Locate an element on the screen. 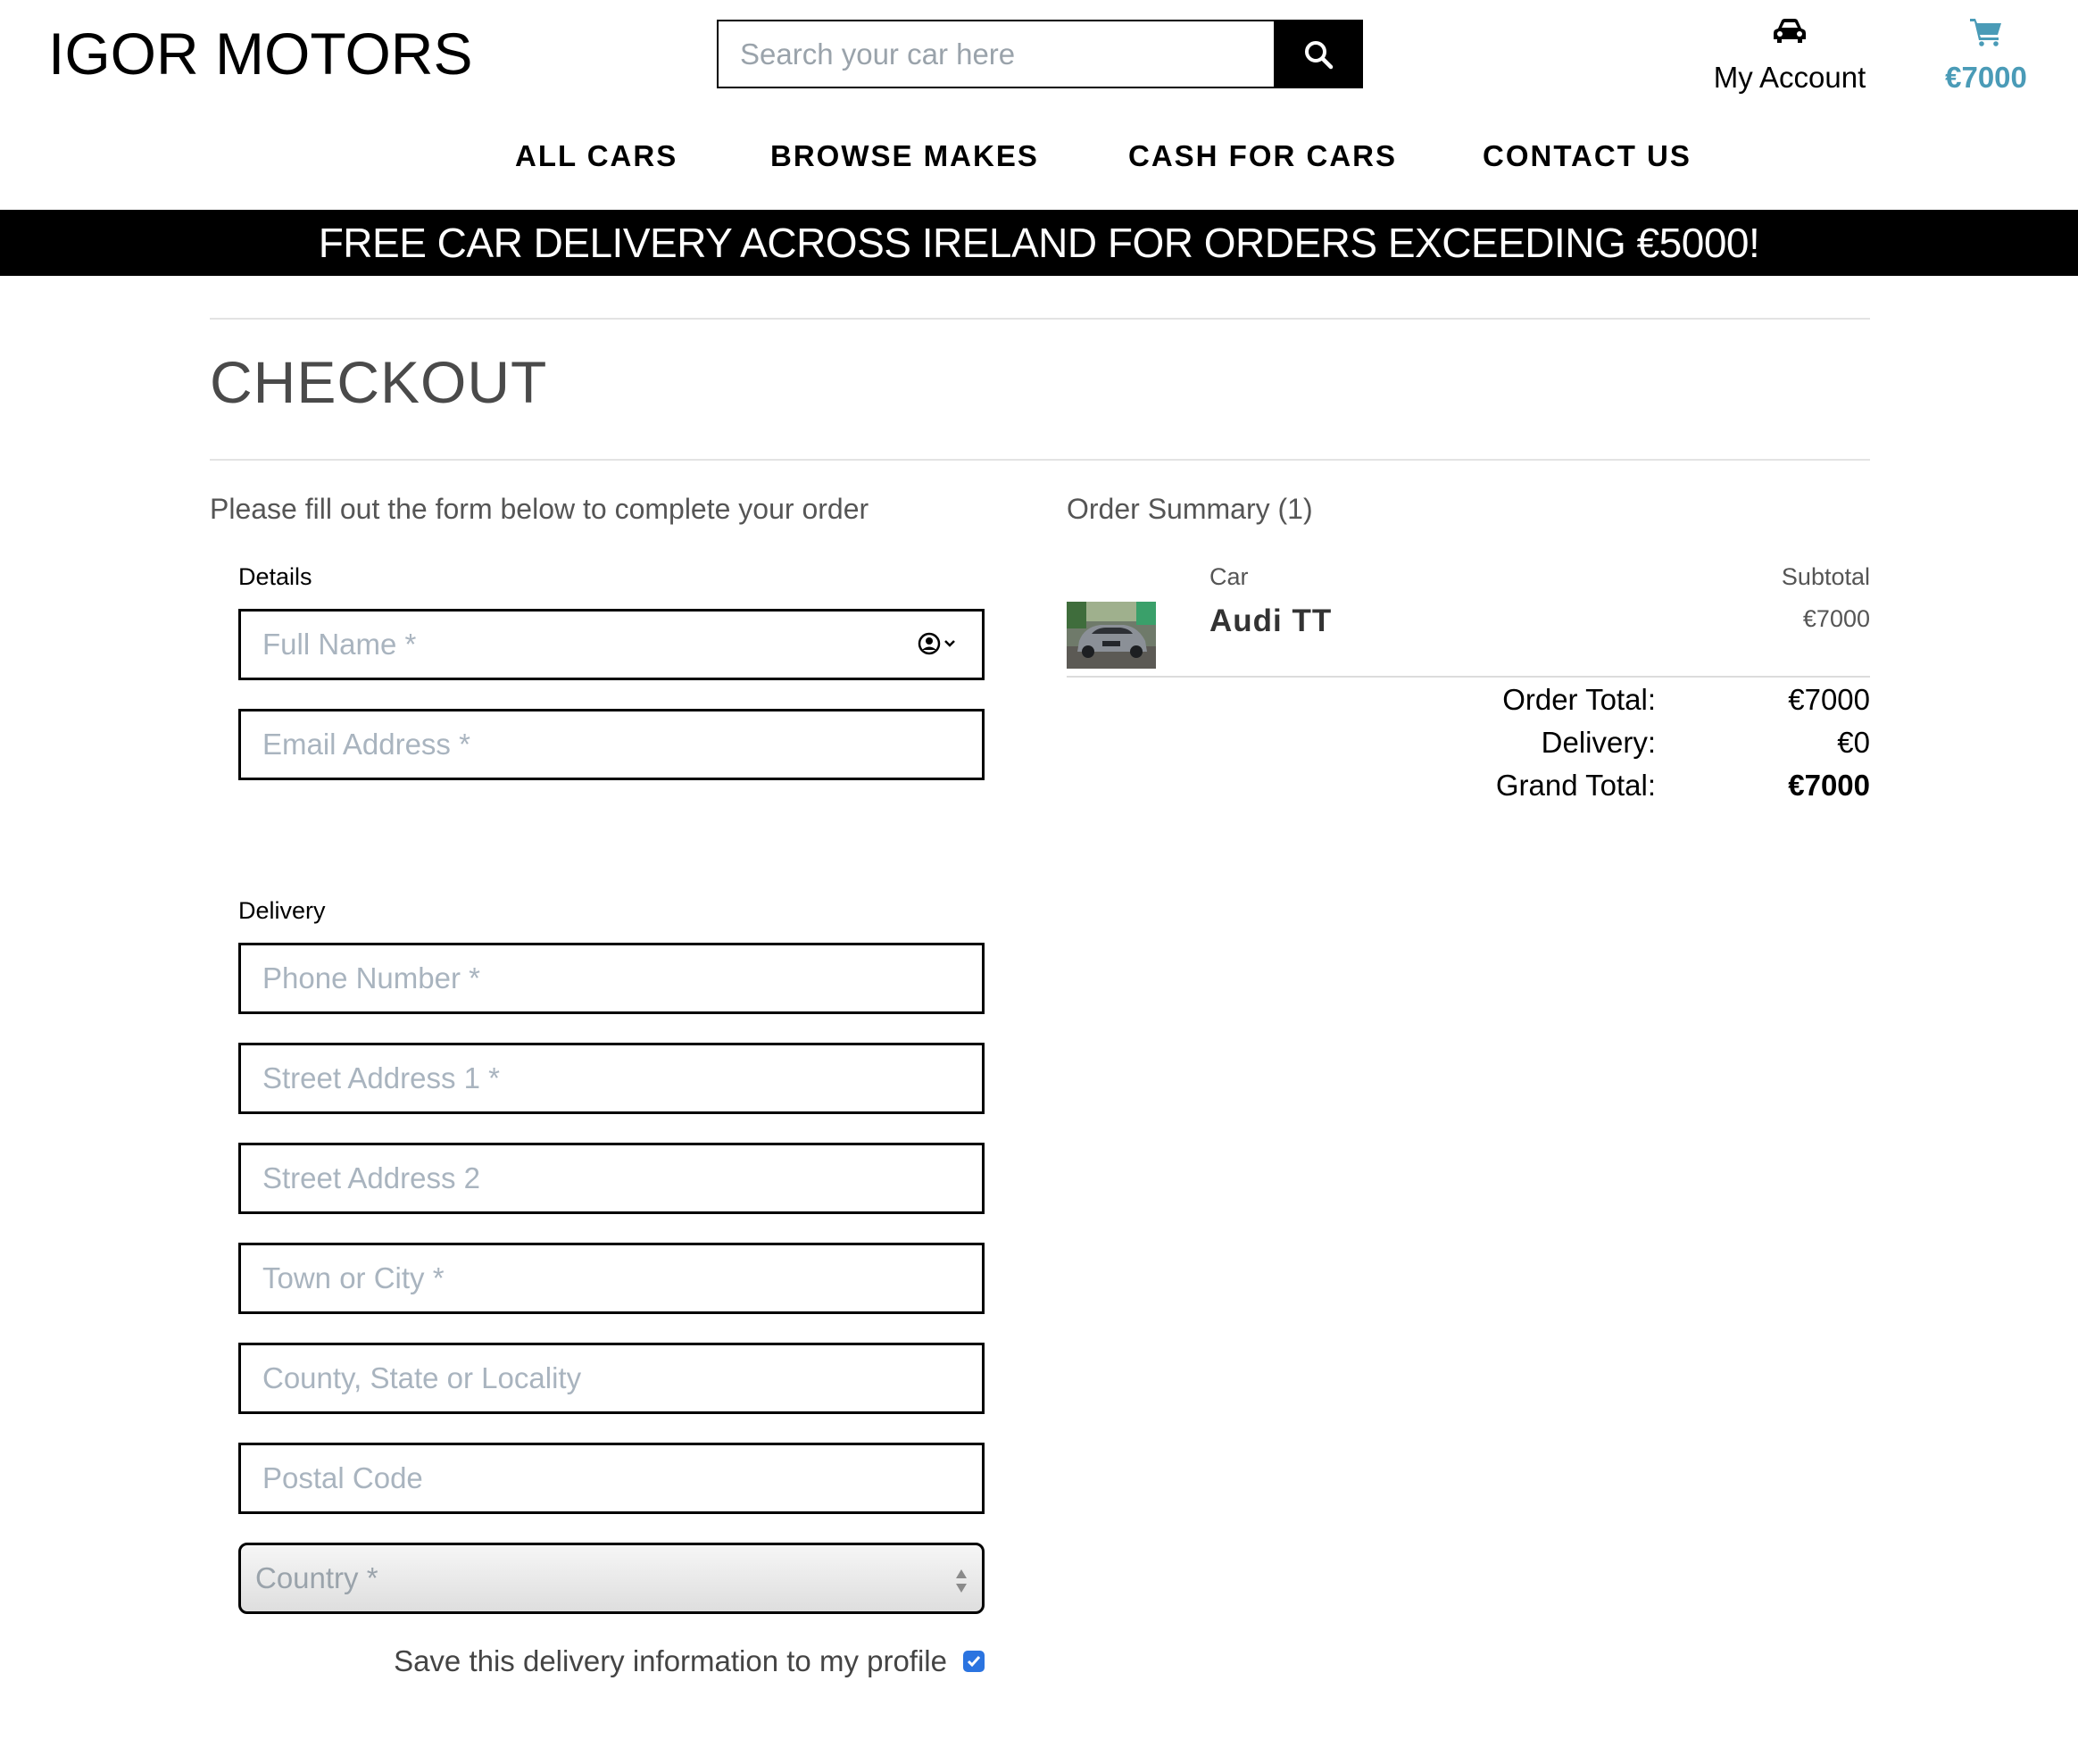  search-bar is located at coordinates (1040, 54).